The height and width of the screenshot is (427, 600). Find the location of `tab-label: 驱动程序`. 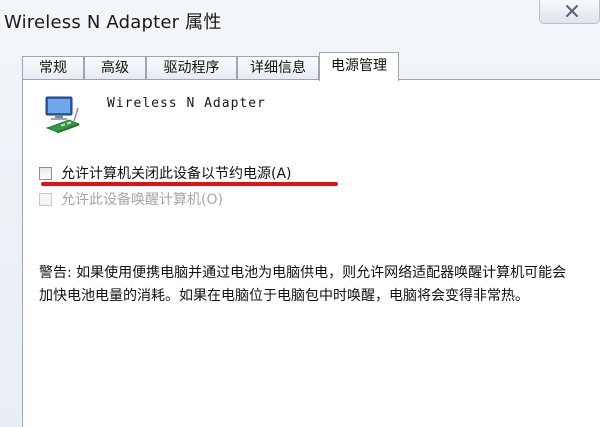

tab-label: 驱动程序 is located at coordinates (191, 68).